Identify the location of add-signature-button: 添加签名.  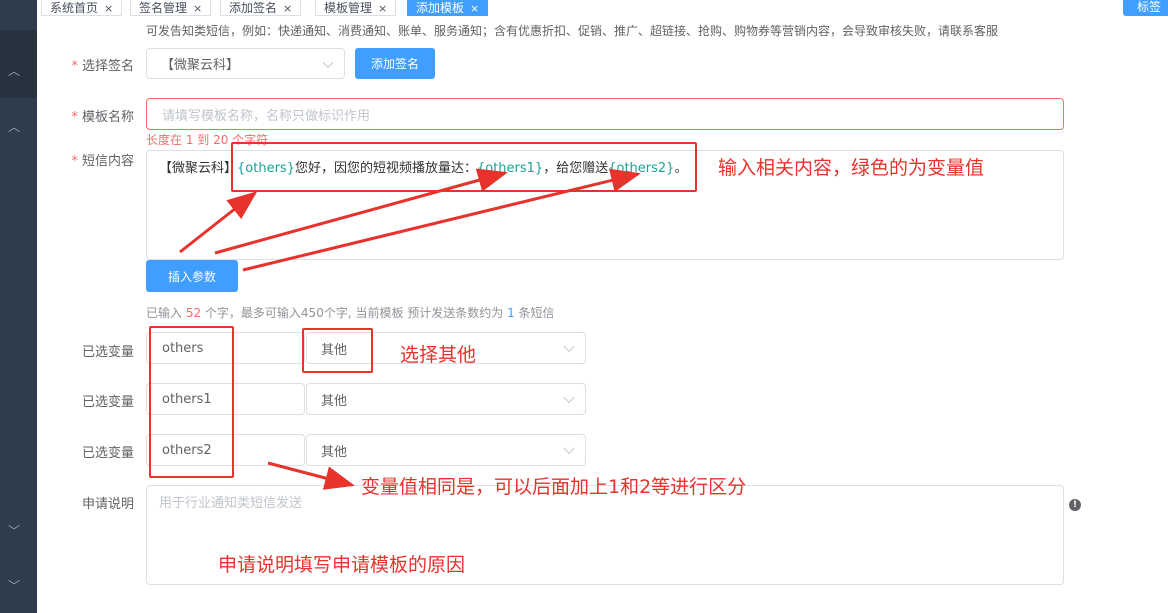
(395, 63).